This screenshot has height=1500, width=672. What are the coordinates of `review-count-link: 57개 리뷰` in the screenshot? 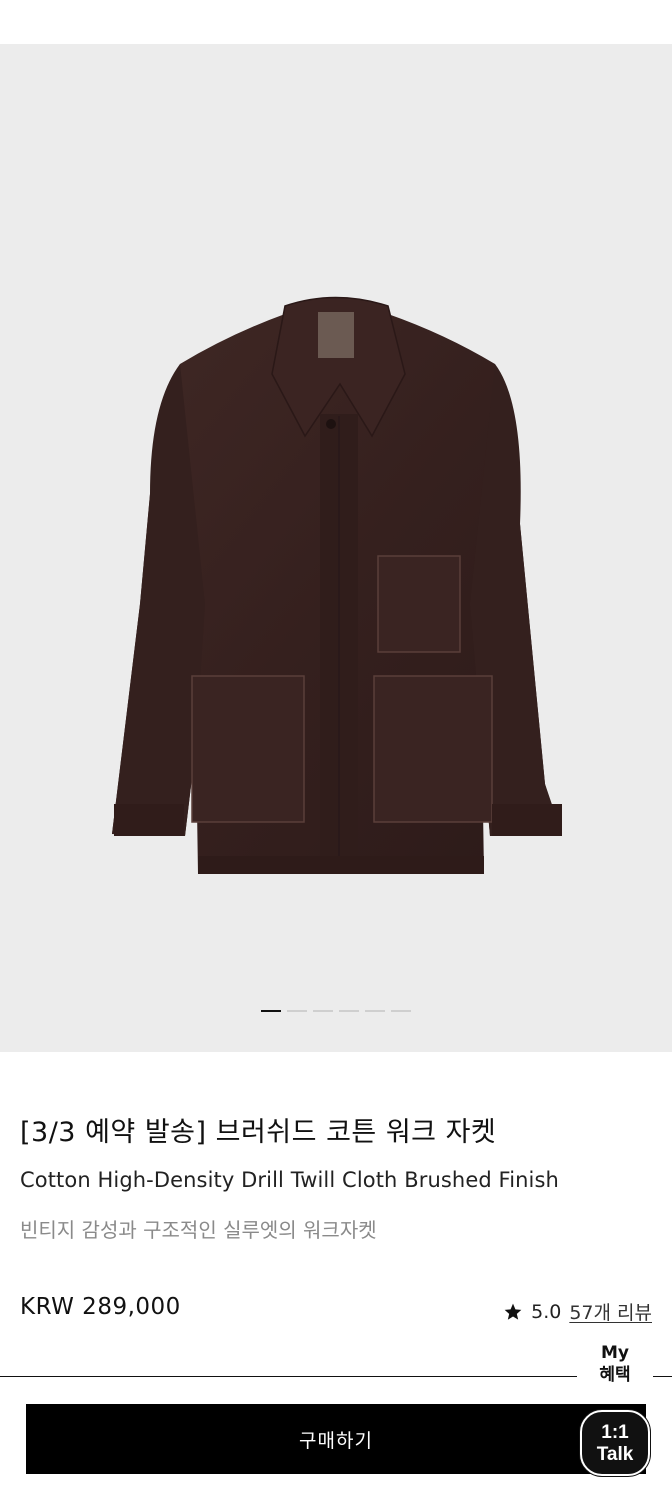 It's located at (610, 1311).